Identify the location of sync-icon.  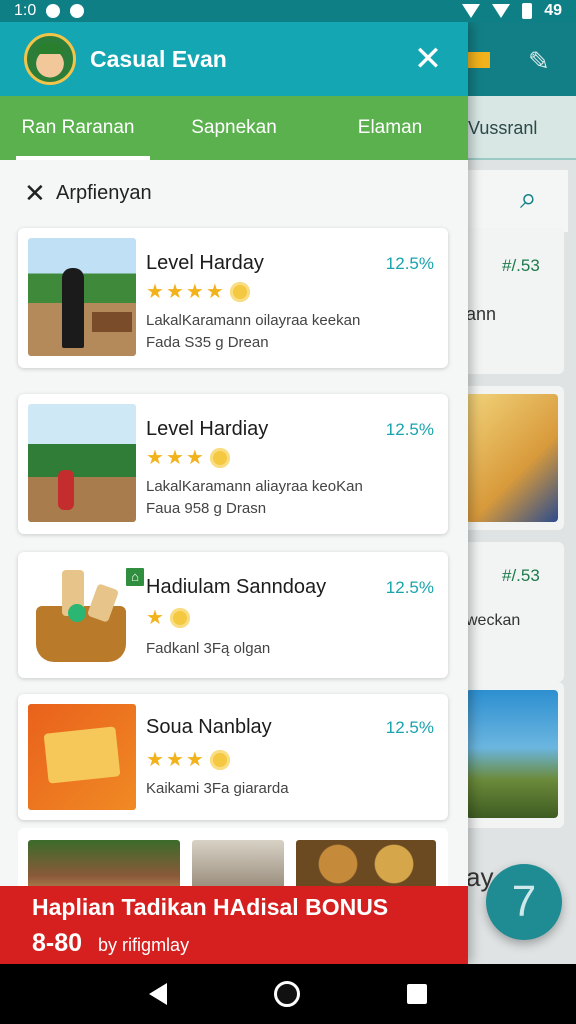
(77, 11).